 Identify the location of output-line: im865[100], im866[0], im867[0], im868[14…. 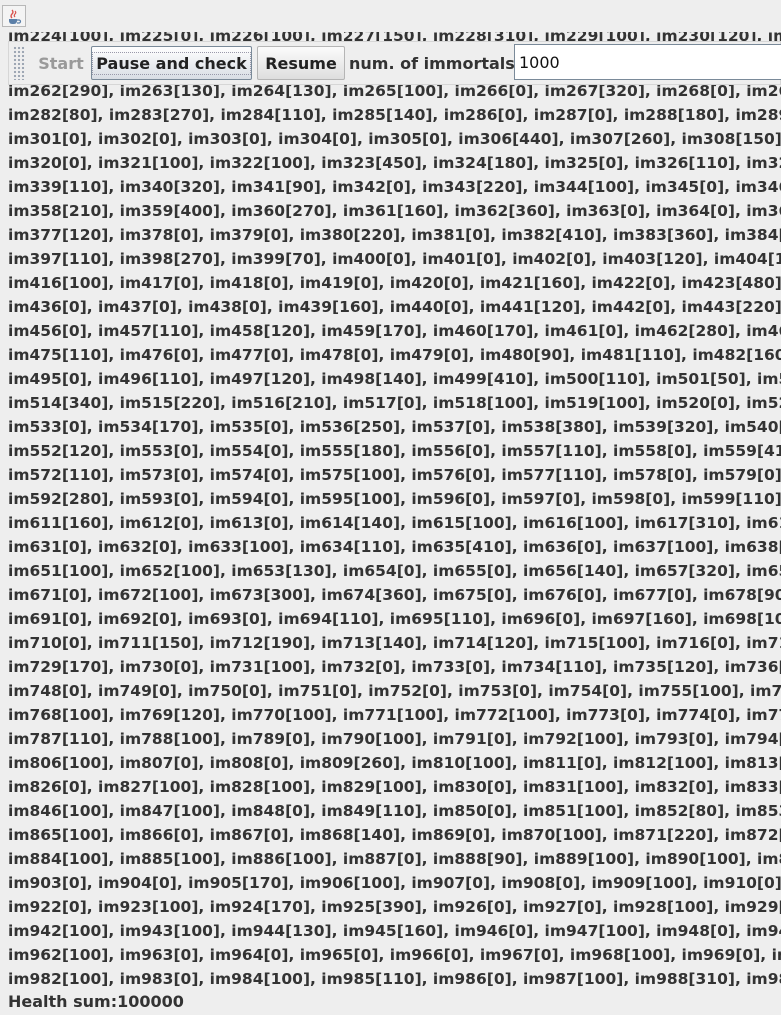
(394, 835).